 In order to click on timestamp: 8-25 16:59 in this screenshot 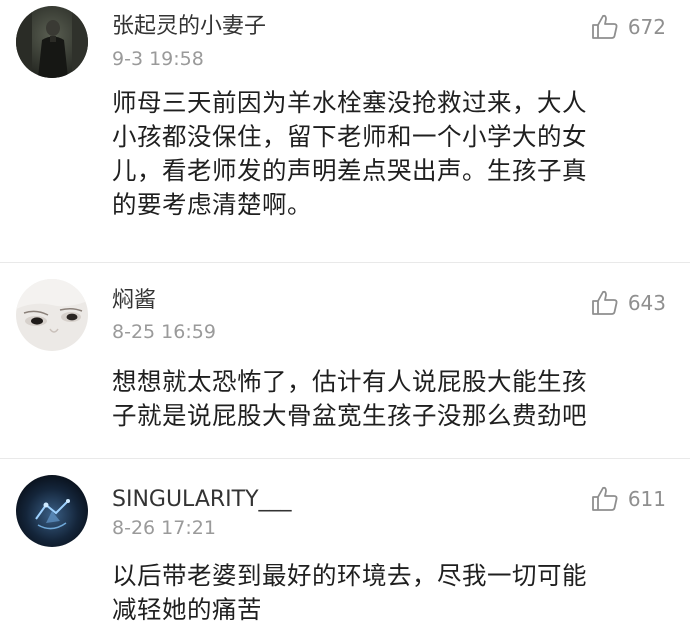, I will do `click(164, 332)`.